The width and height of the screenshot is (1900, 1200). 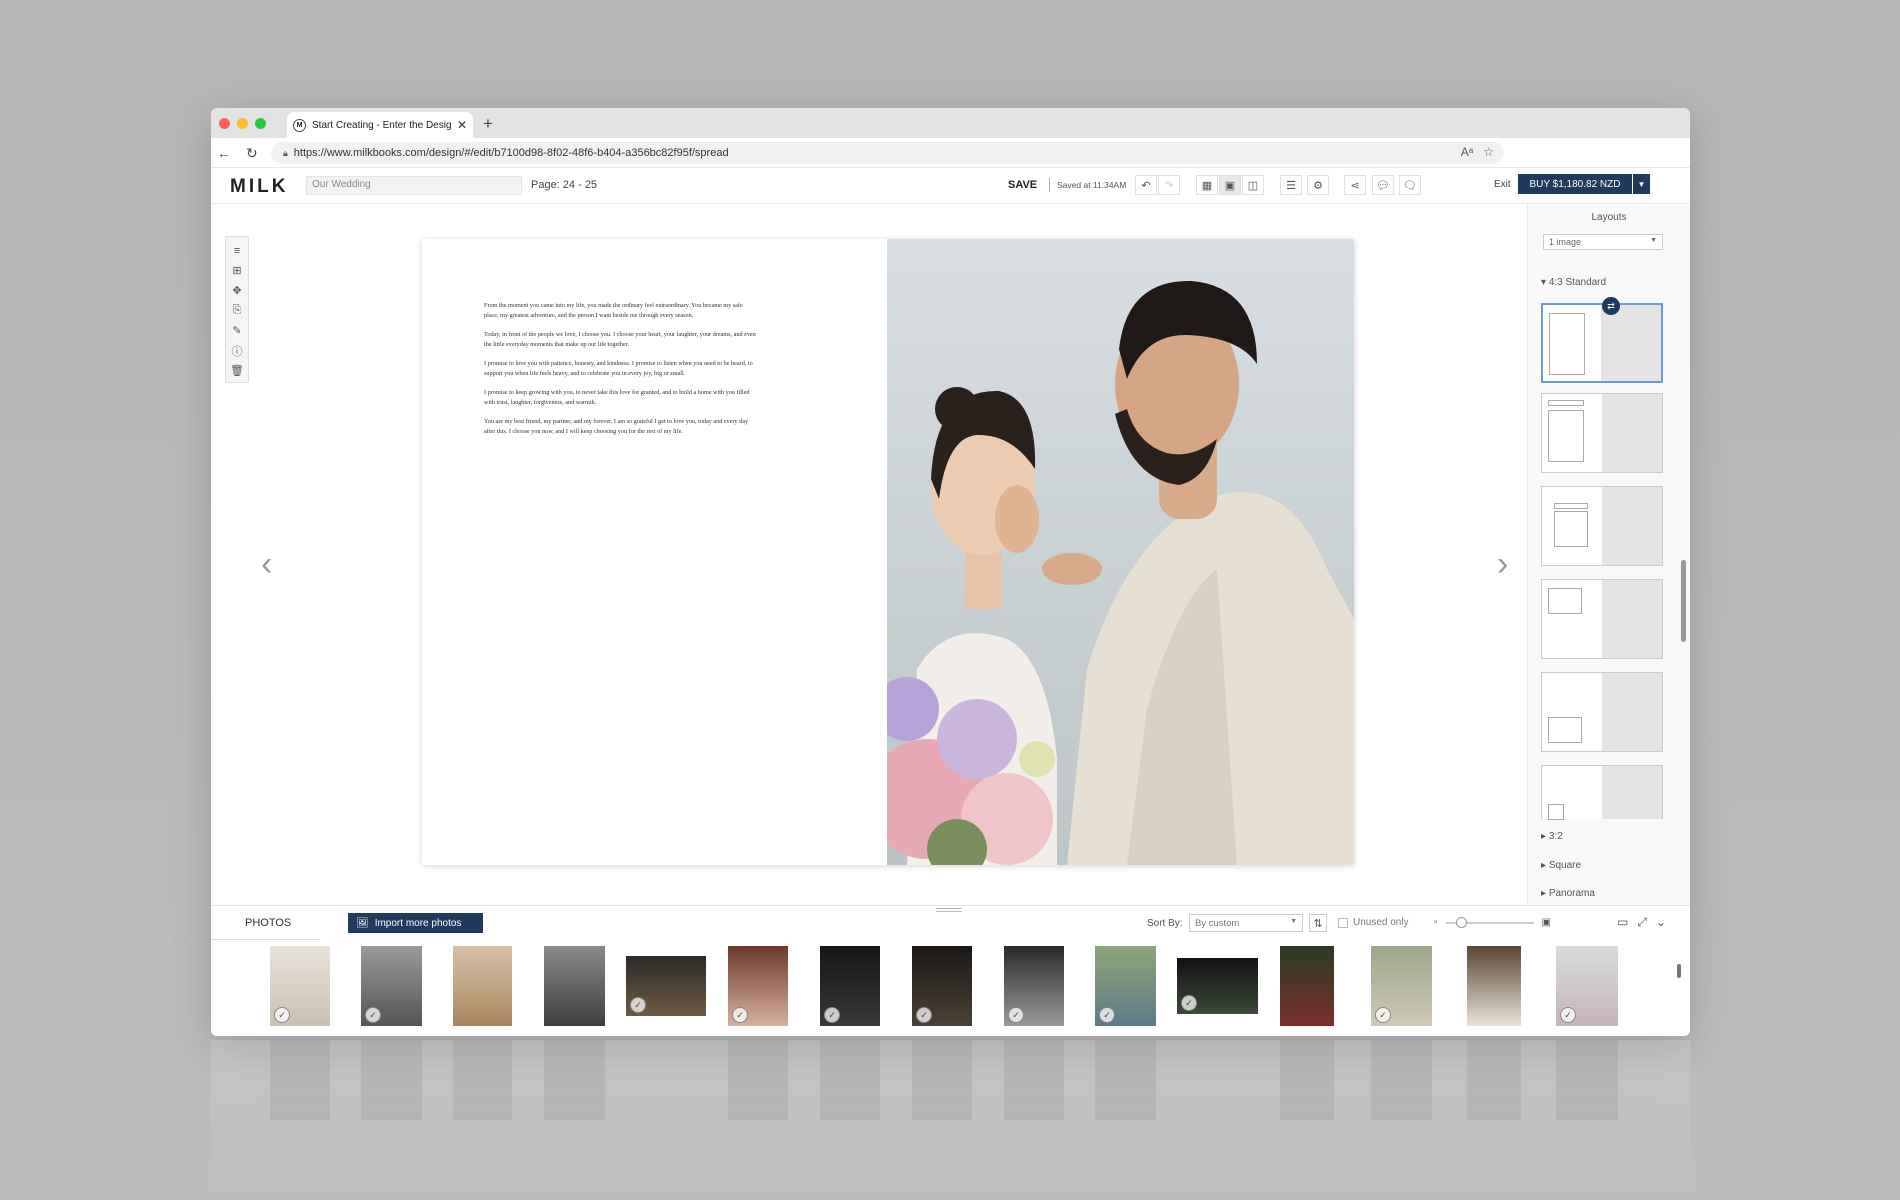 I want to click on new-tab-icon: +, so click(x=488, y=124).